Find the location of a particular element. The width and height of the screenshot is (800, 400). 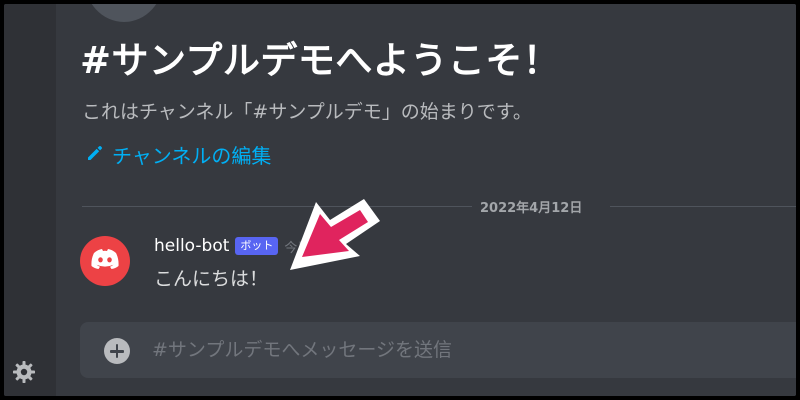

message-header: hello-bot ボット 今日 09 is located at coordinates (242, 246).